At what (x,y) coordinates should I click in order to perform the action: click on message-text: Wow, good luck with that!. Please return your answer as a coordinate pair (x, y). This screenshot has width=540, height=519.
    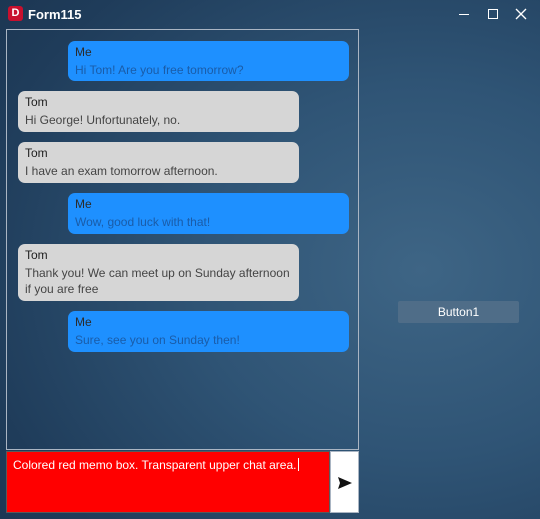
    Looking at the image, I should click on (143, 222).